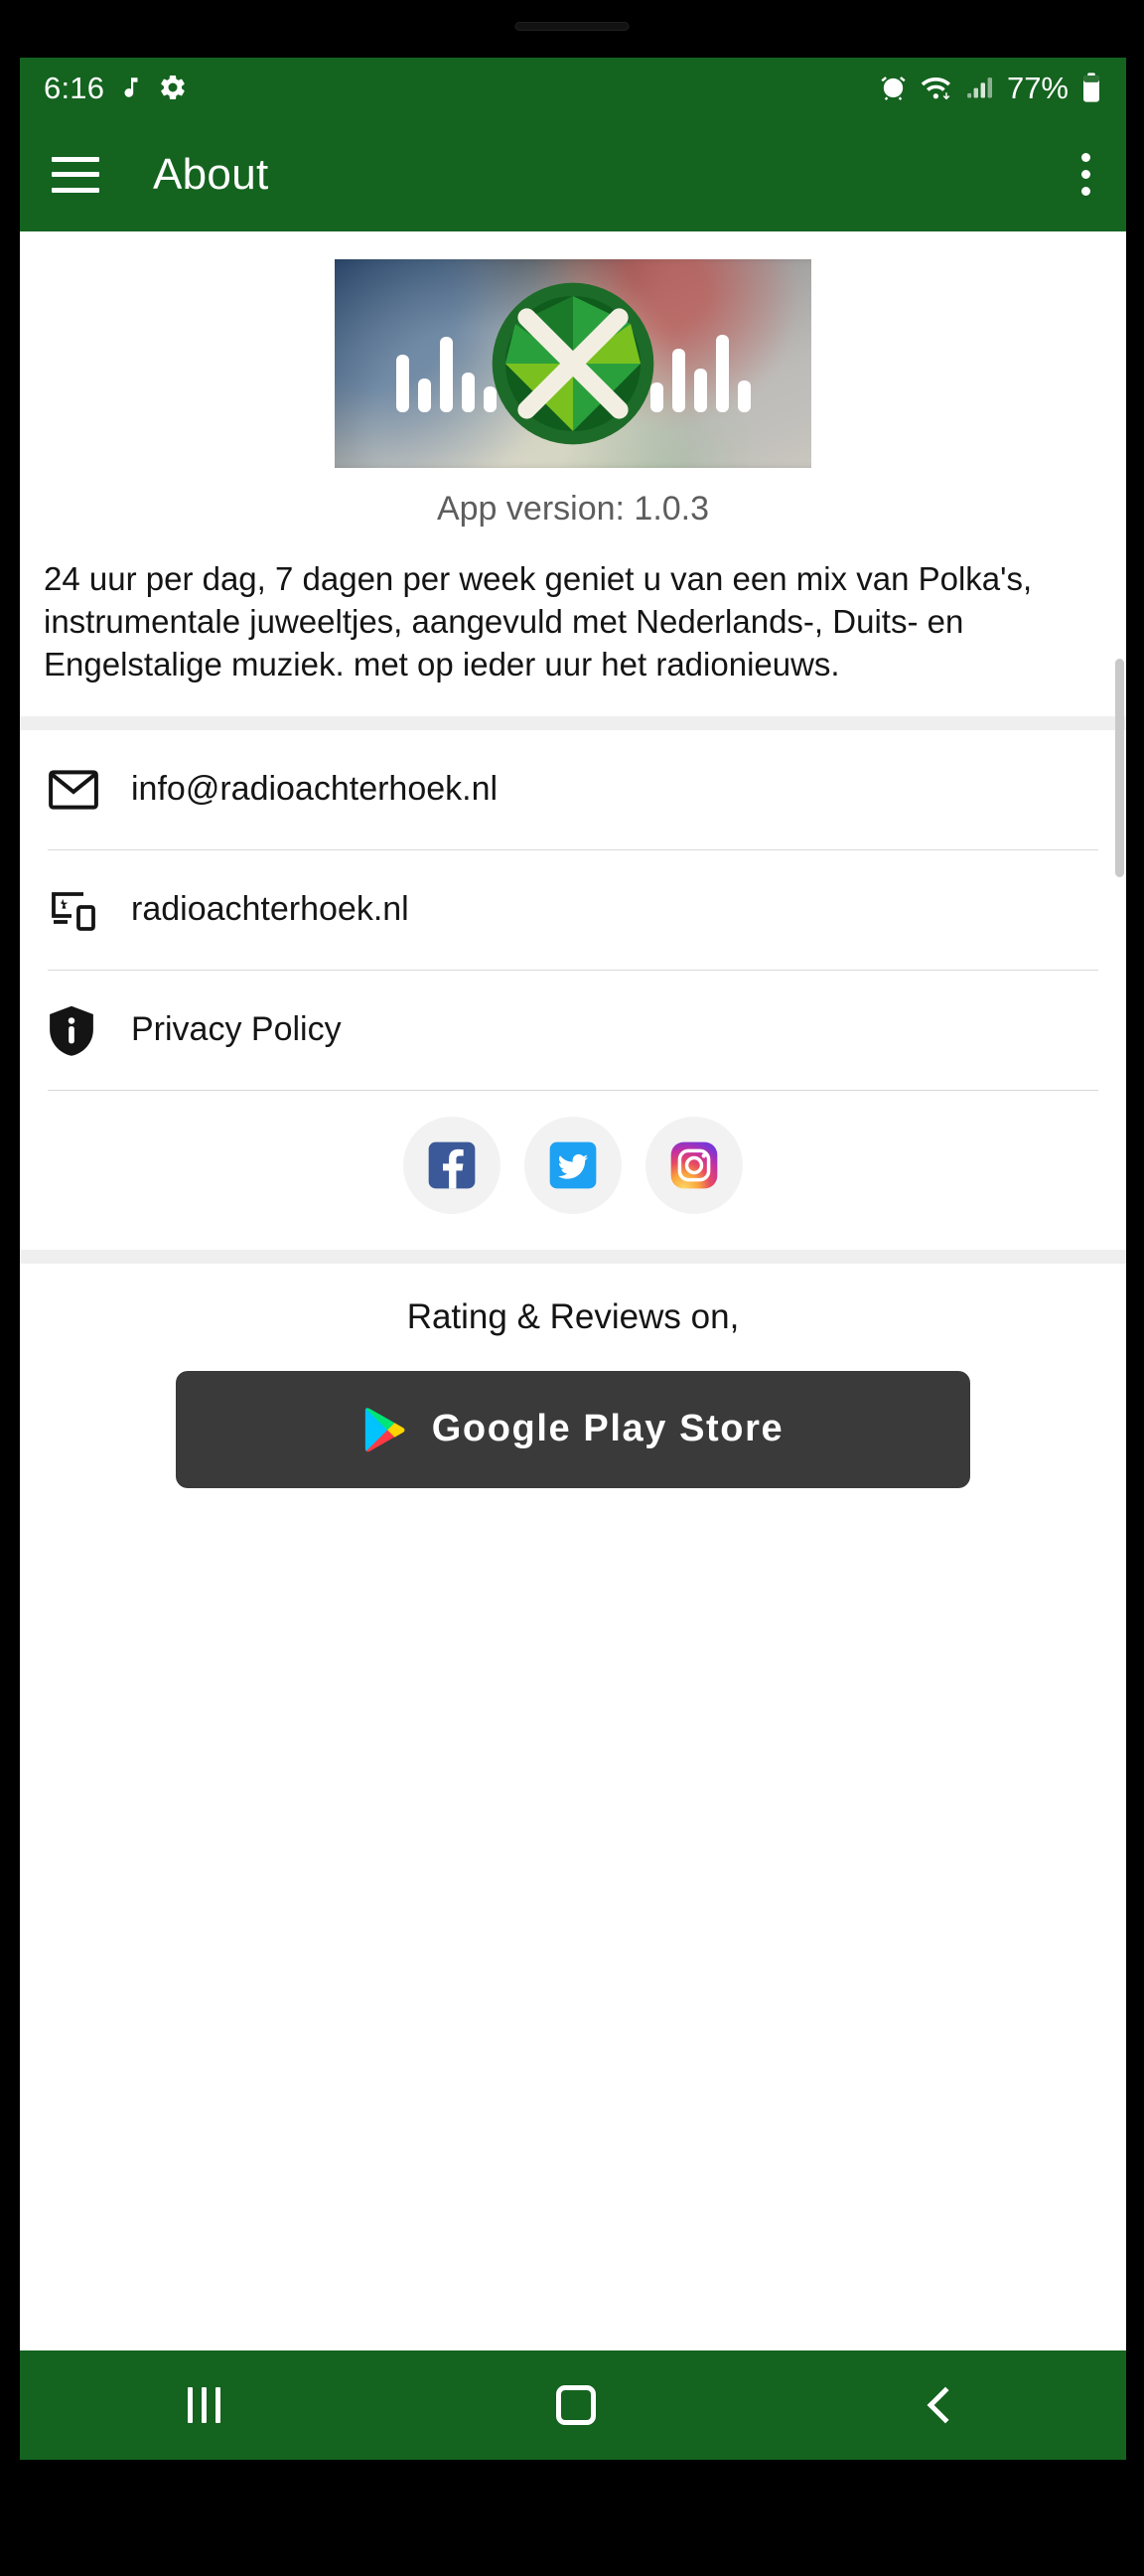  Describe the element at coordinates (573, 174) in the screenshot. I see `app-bar: About` at that location.